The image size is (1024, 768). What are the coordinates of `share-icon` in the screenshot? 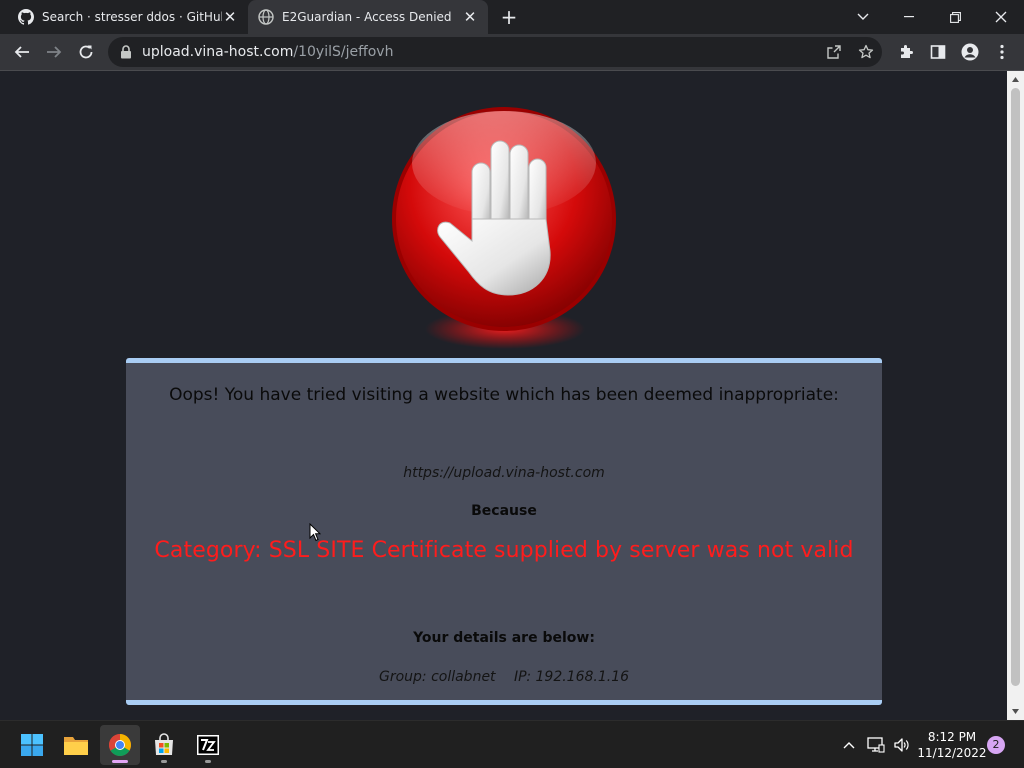 It's located at (834, 52).